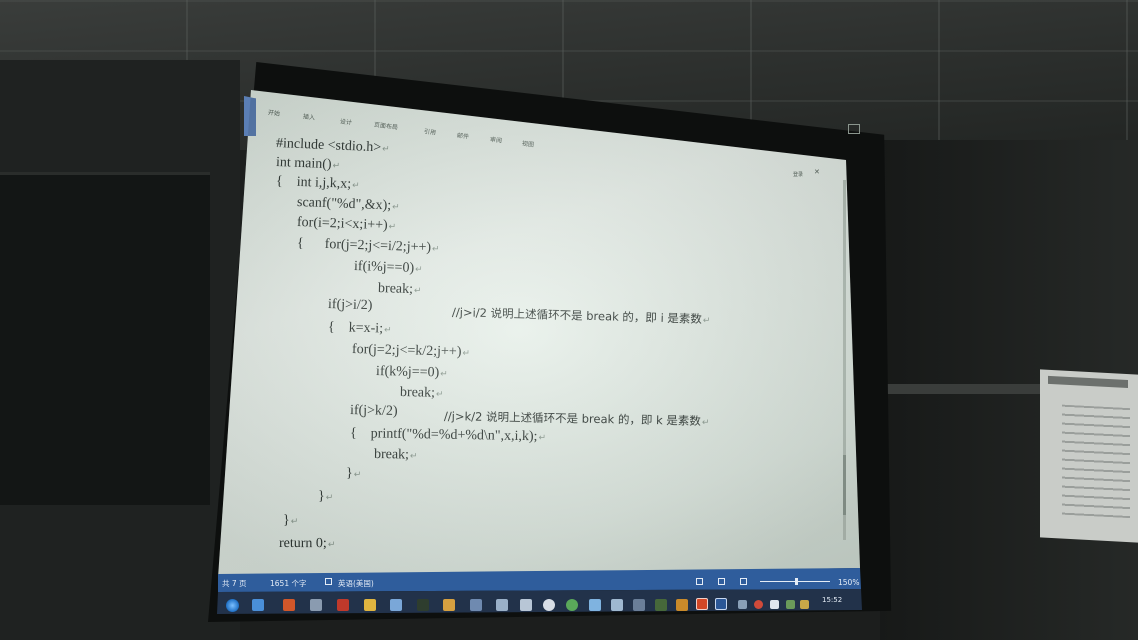 The width and height of the screenshot is (1138, 640). I want to click on tab-references: 引用, so click(429, 131).